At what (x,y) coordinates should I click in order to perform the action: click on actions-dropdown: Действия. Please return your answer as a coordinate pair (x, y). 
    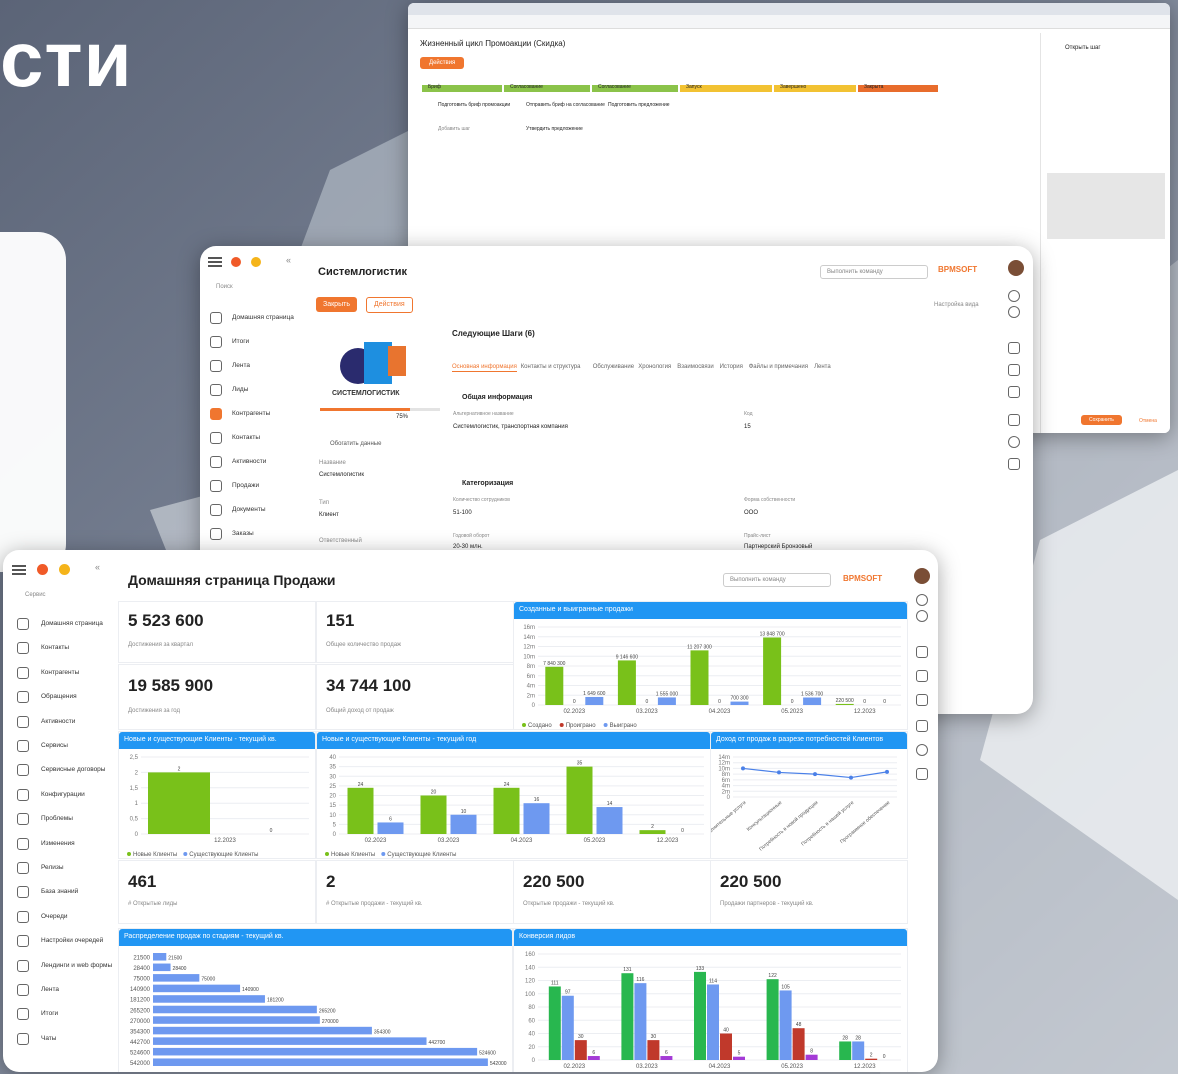
    Looking at the image, I should click on (389, 305).